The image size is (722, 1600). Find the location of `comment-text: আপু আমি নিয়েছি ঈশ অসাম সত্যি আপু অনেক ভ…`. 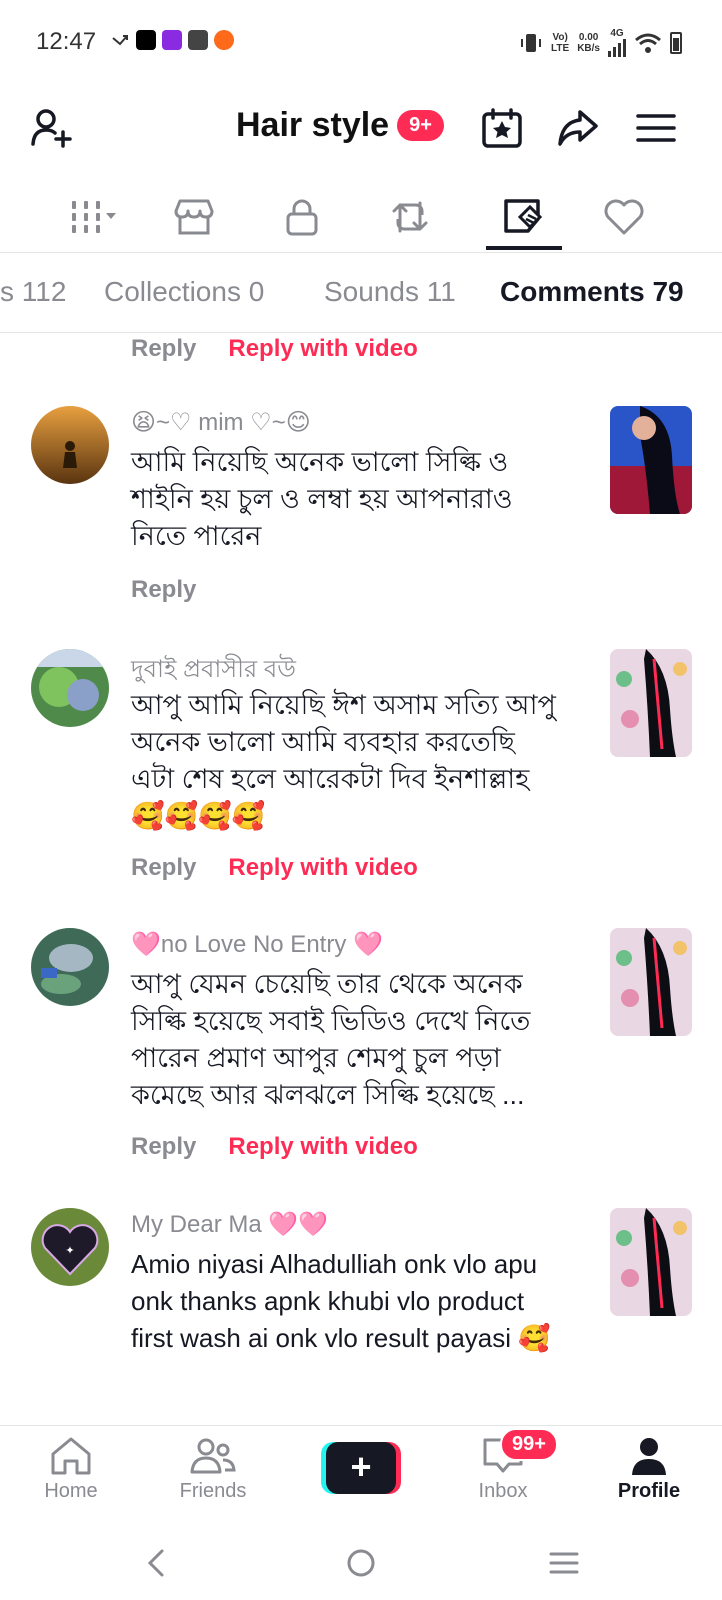

comment-text: আপু আমি নিয়েছি ঈশ অসাম সত্যি আপু অনেক ভ… is located at coordinates (343, 760).